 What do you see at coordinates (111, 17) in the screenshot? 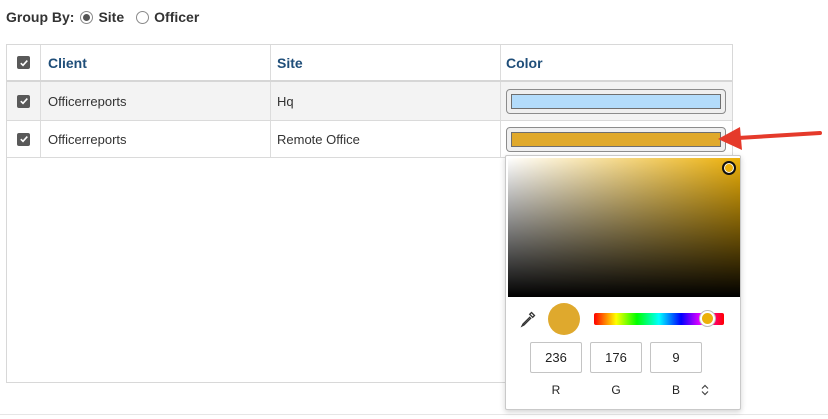
I see `site-radio-label: Site` at bounding box center [111, 17].